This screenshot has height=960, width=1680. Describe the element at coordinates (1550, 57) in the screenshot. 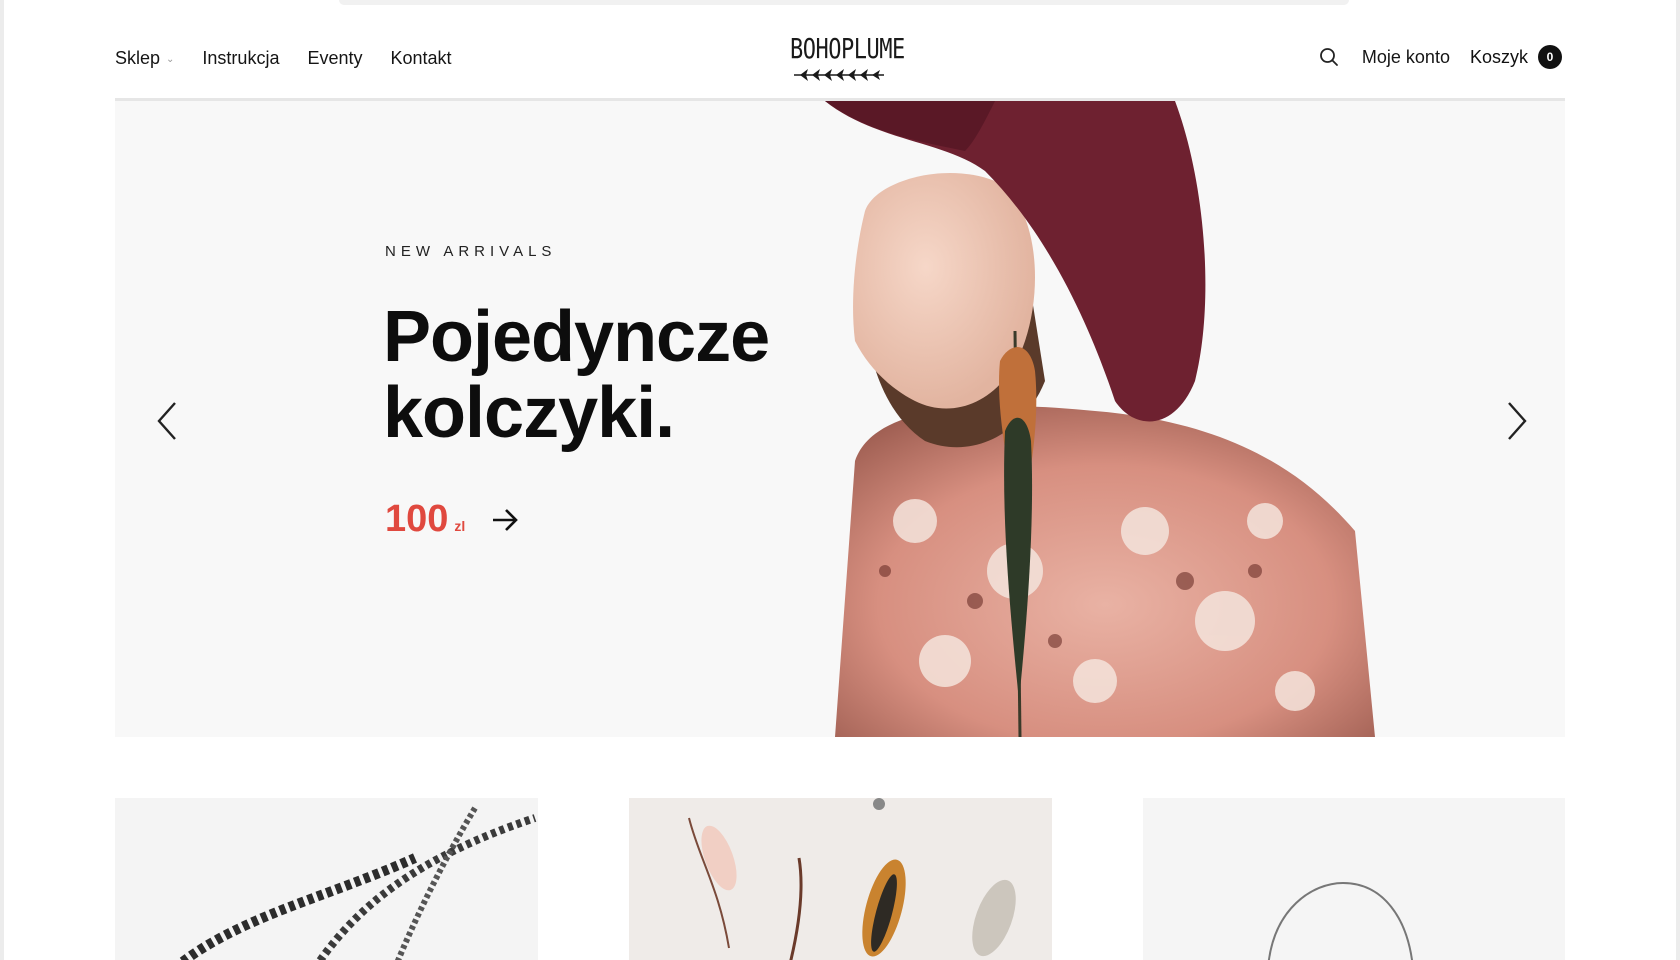

I see `cart-count-badge: 0` at that location.